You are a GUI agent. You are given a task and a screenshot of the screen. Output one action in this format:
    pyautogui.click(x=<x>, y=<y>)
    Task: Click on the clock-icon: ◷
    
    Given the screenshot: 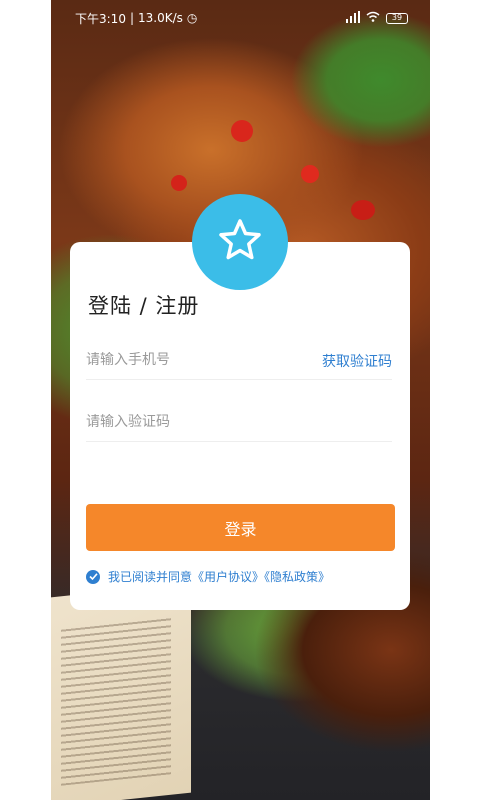 What is the action you would take?
    pyautogui.click(x=192, y=18)
    